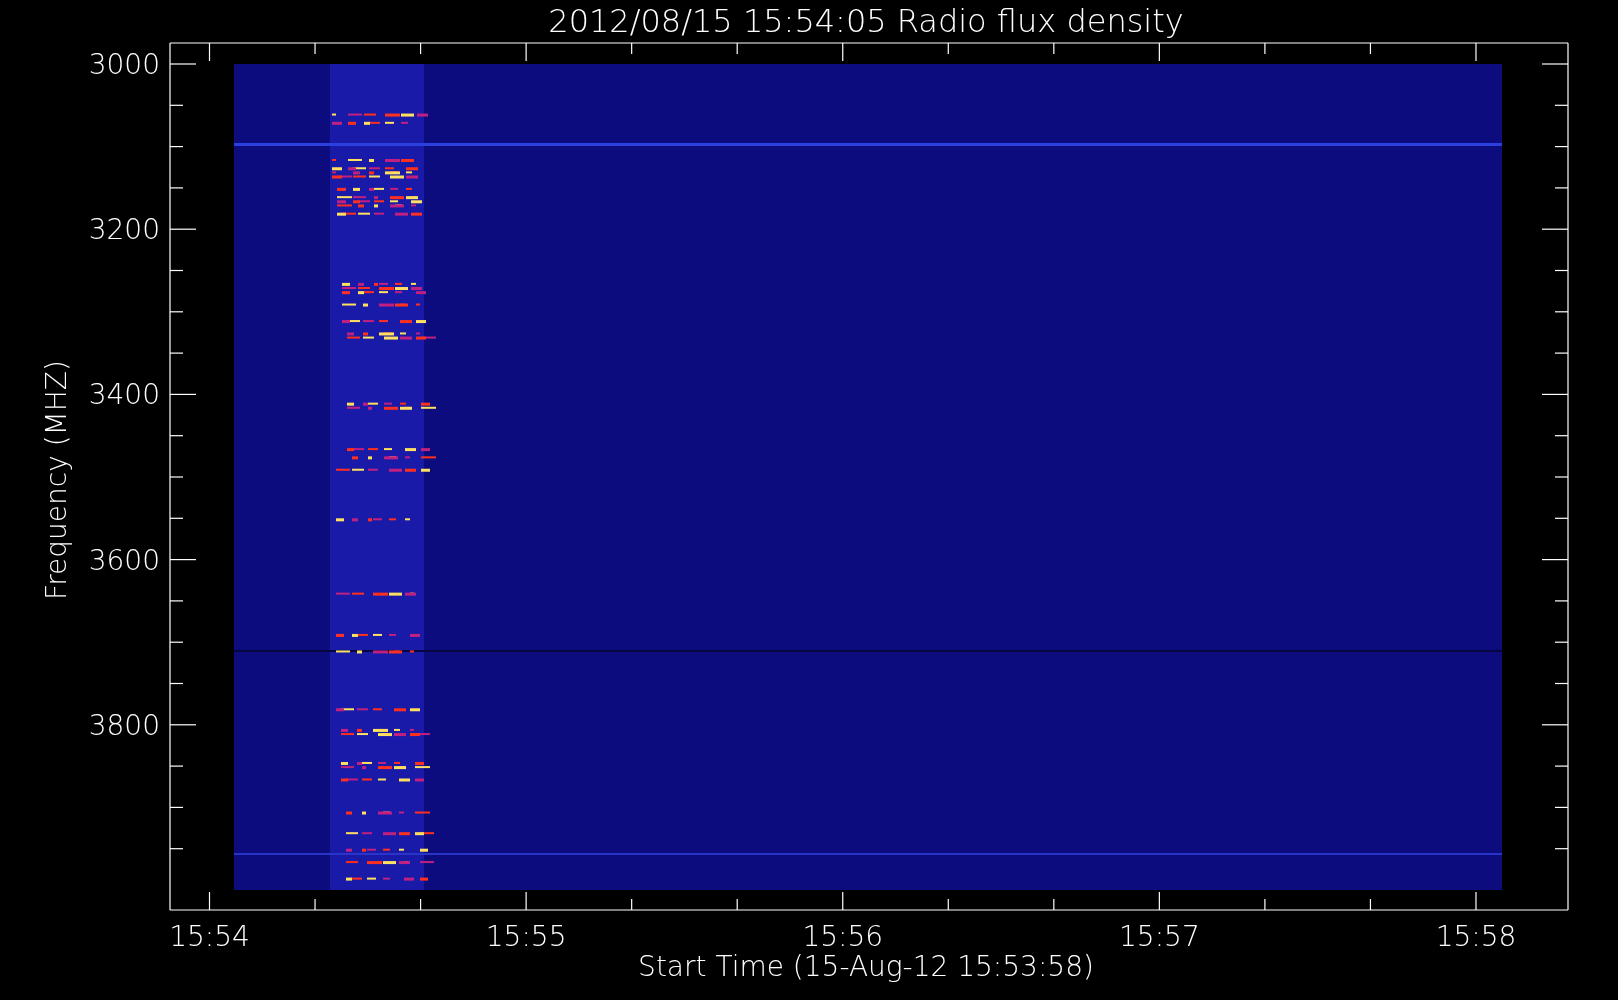  I want to click on tick-label: 3000, so click(124, 64).